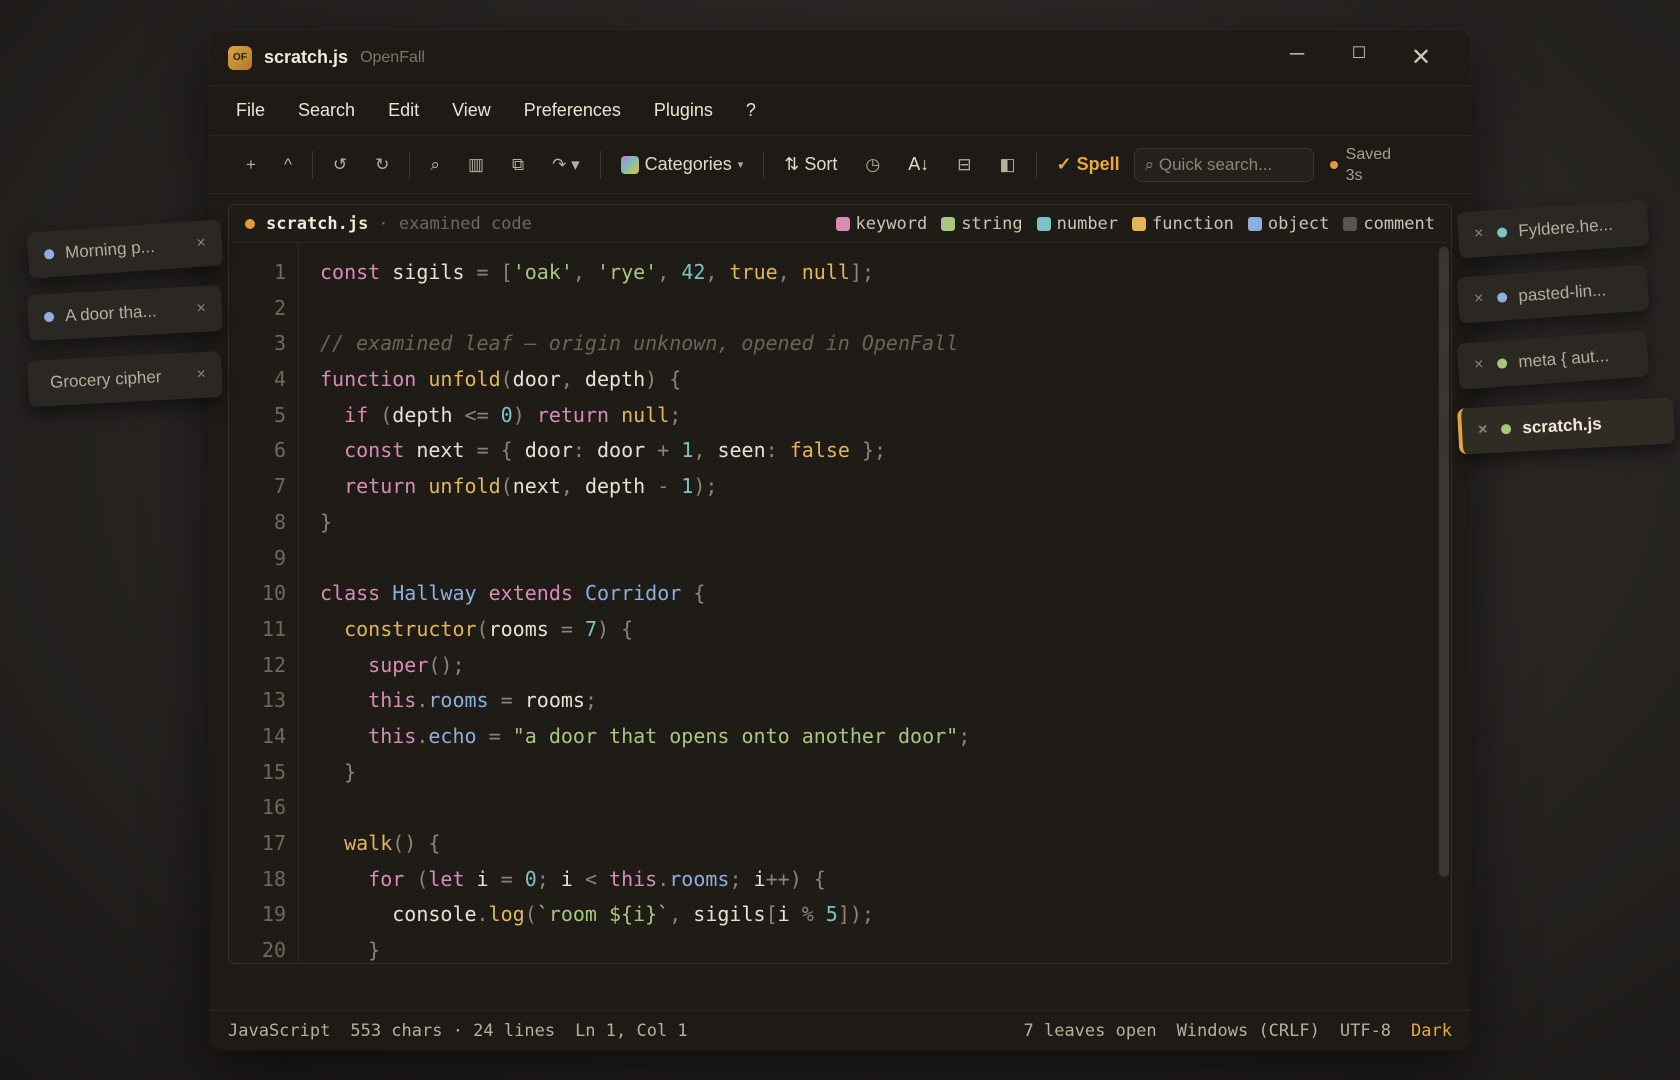  Describe the element at coordinates (1043, 223) in the screenshot. I see `legend-swatch` at that location.